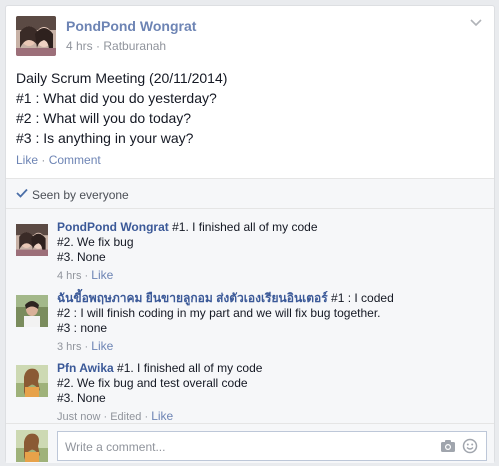  Describe the element at coordinates (134, 46) in the screenshot. I see `post-location: Ratburanah` at that location.